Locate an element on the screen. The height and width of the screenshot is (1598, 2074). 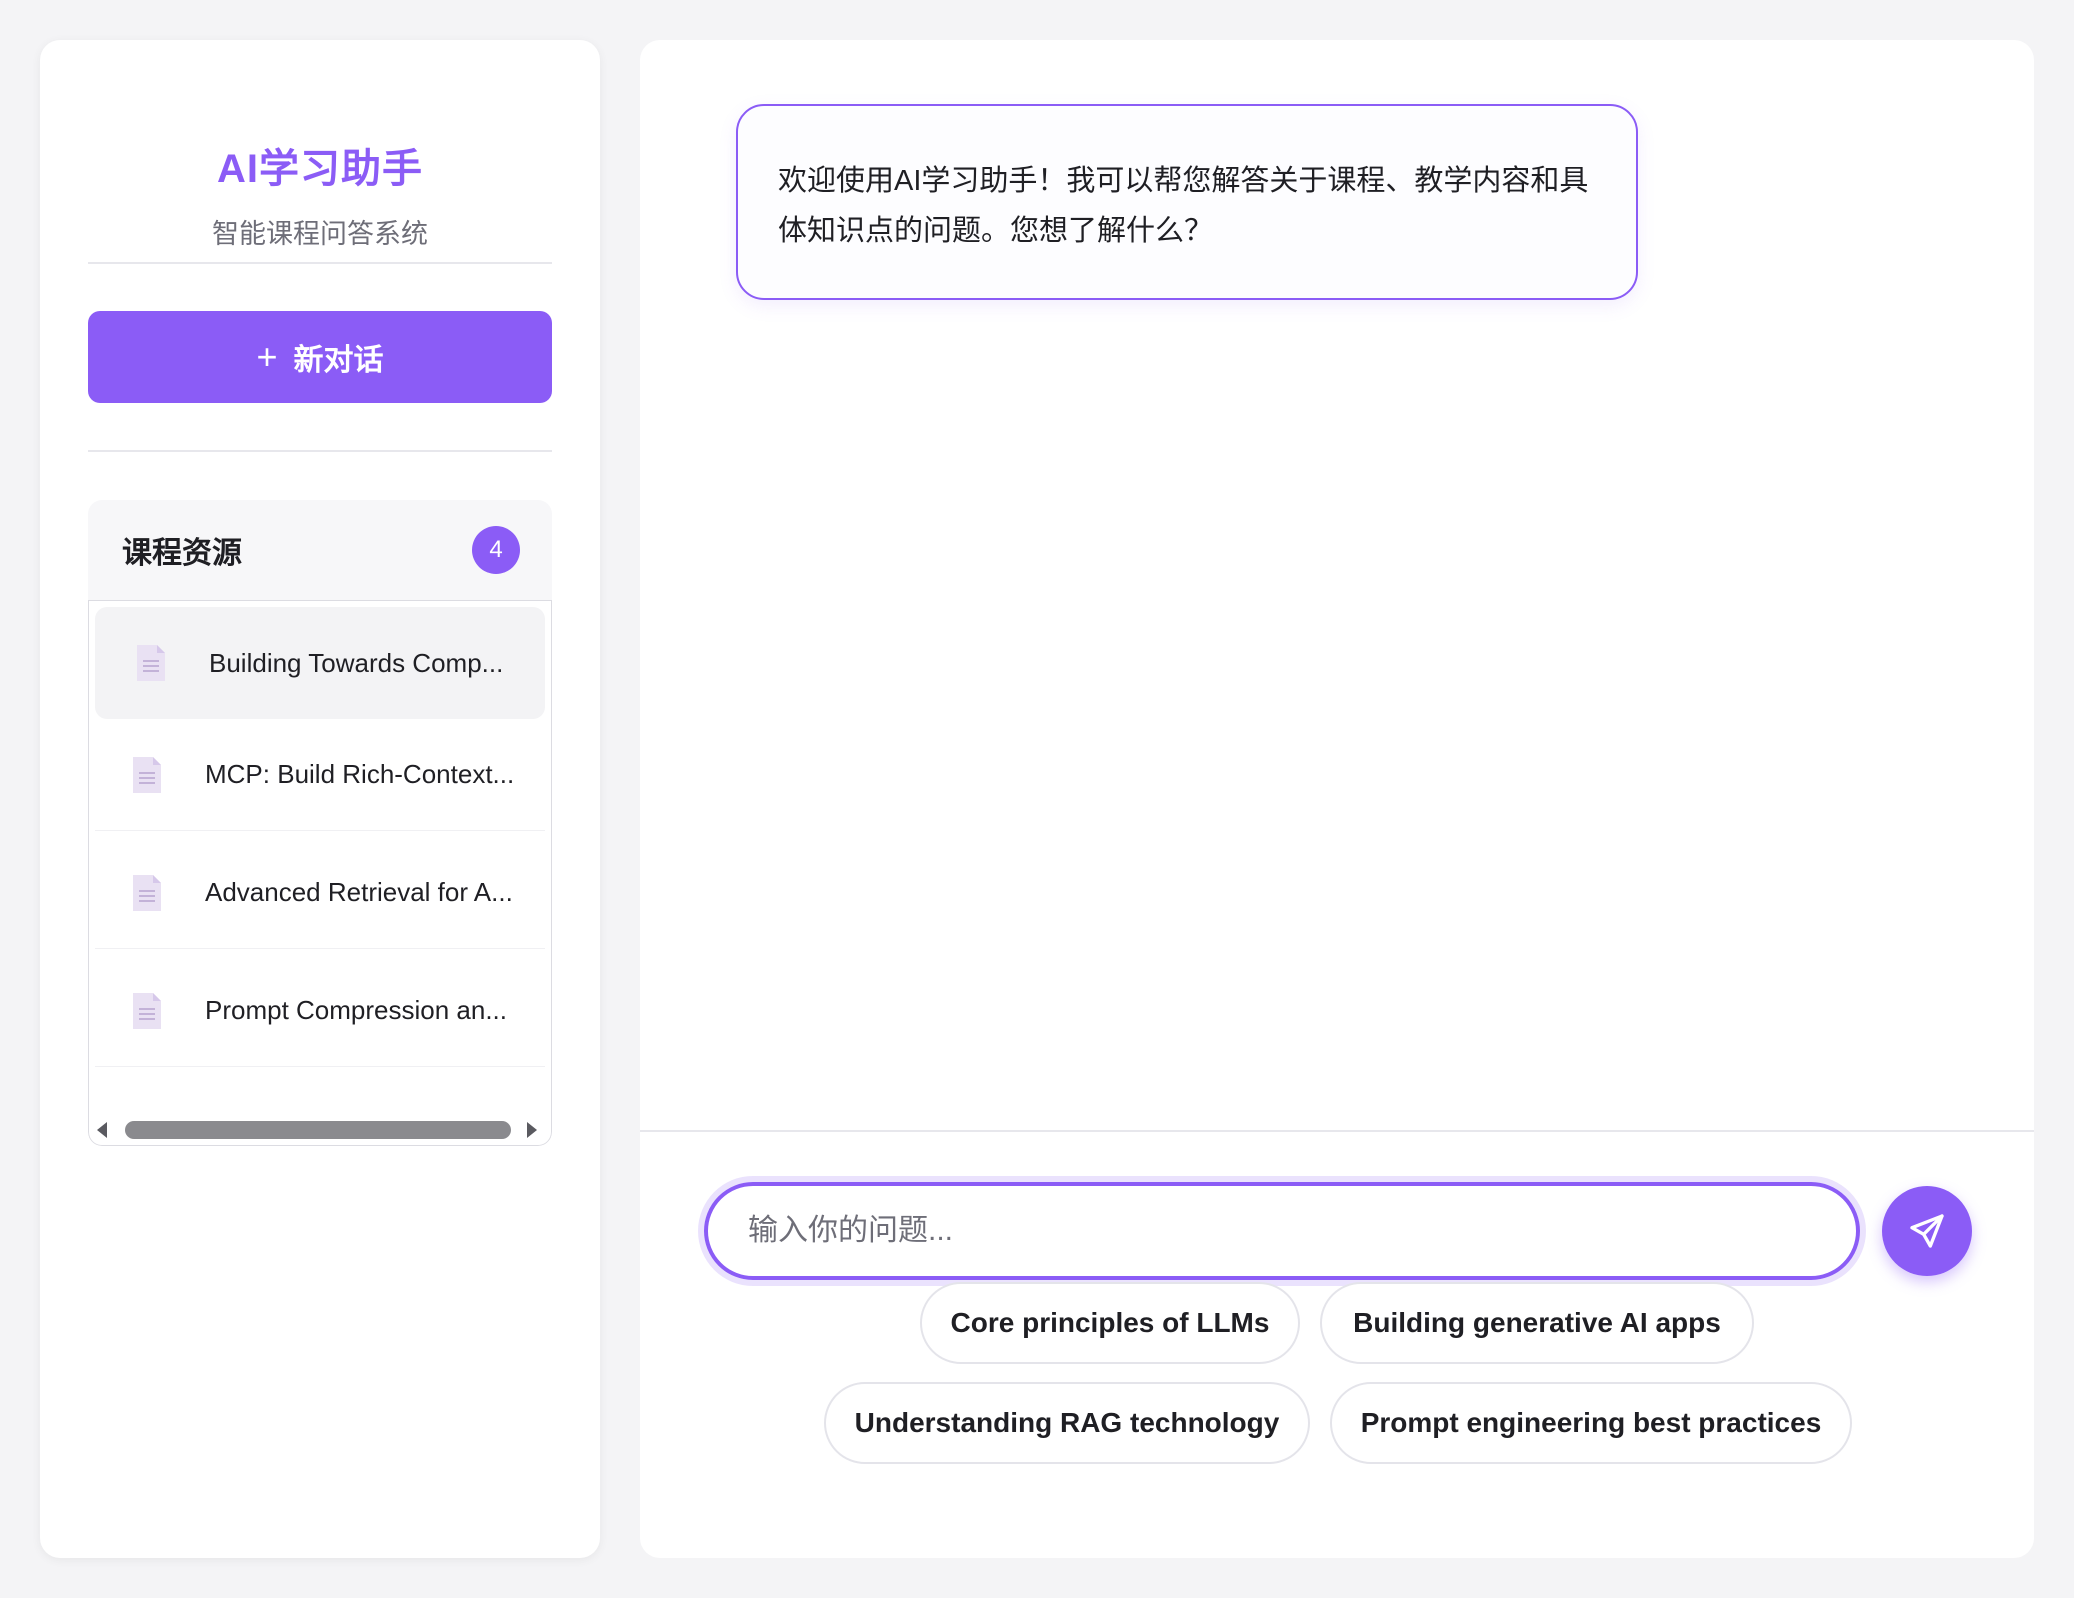
course-resources-header: 课程资源 4 is located at coordinates (320, 550).